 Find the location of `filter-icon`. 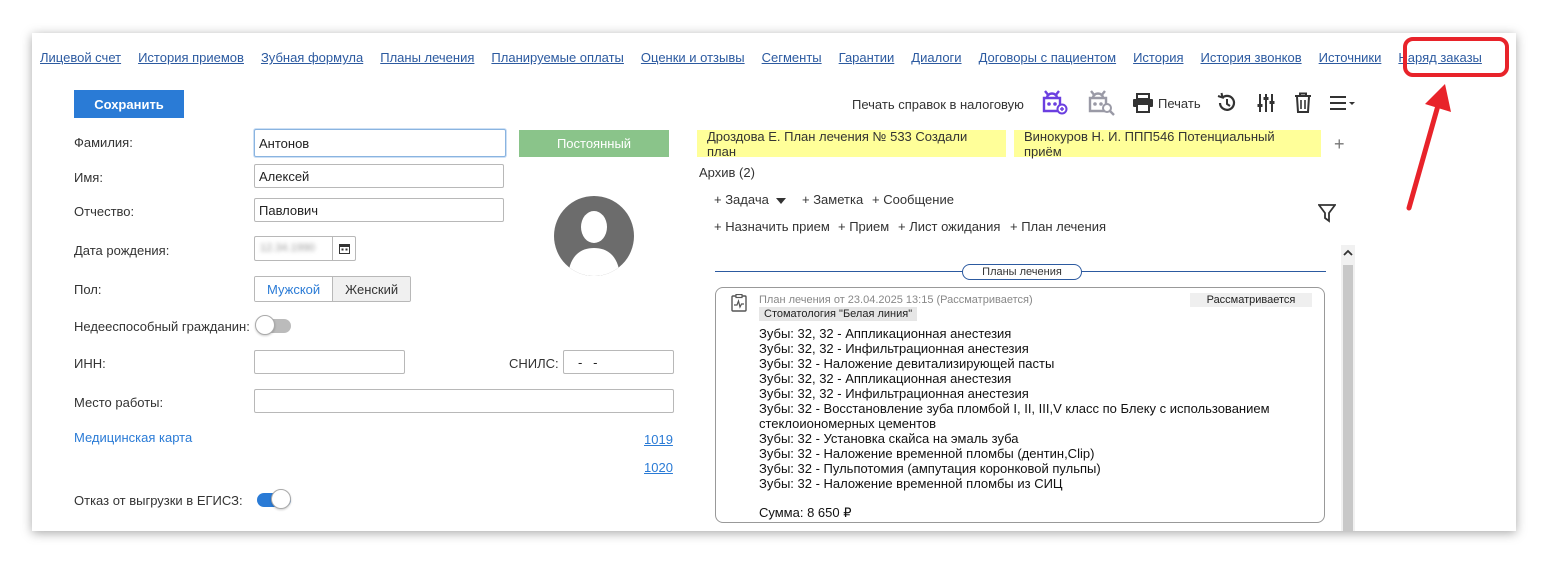

filter-icon is located at coordinates (1327, 214).